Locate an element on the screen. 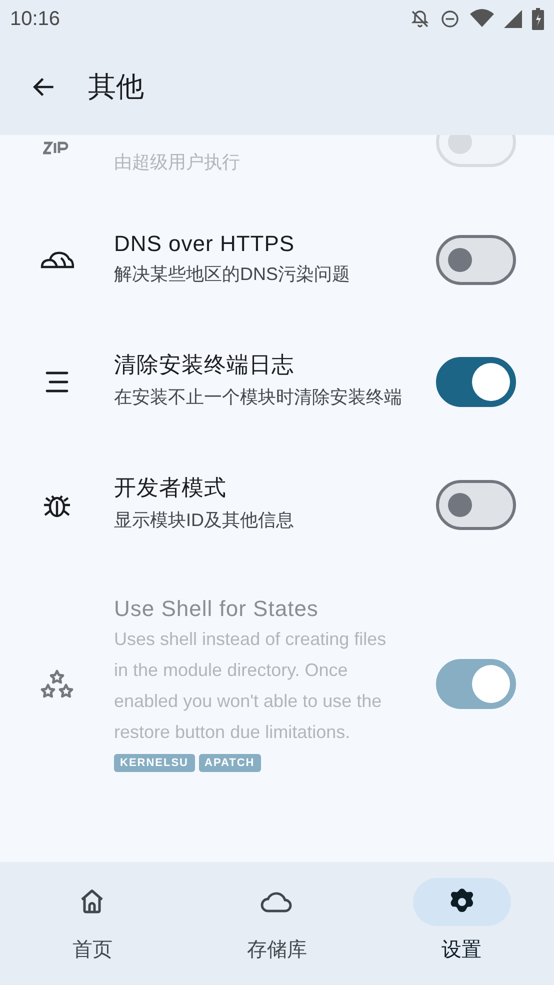  nav-tab: 首页 is located at coordinates (92, 923).